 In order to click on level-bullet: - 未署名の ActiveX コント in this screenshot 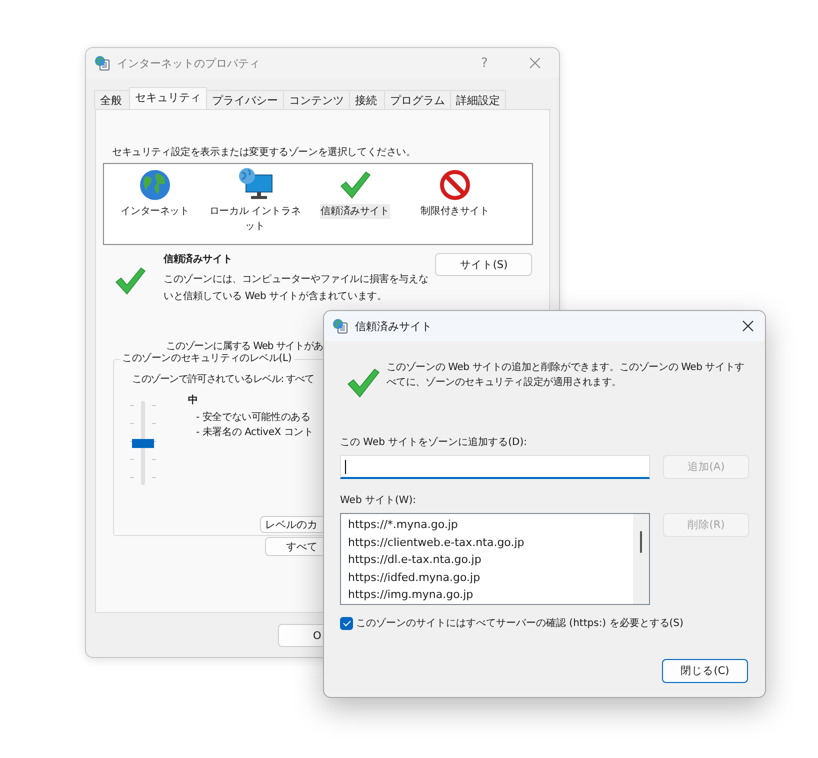, I will do `click(255, 433)`.